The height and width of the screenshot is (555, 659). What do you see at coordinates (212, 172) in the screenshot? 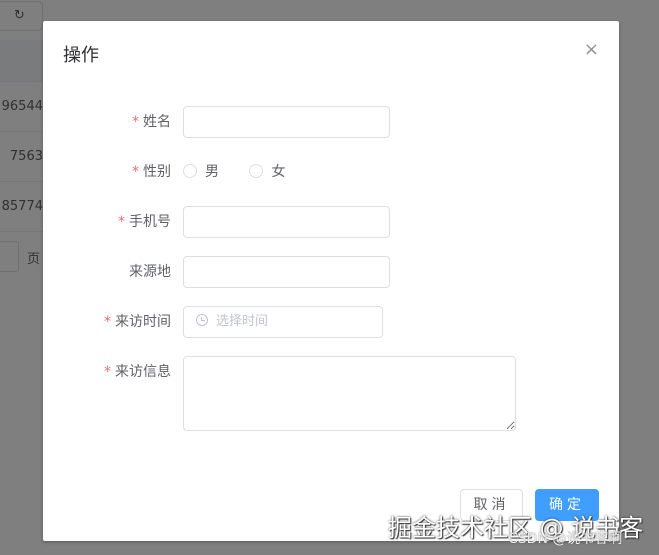
I see `radio-label: 男` at bounding box center [212, 172].